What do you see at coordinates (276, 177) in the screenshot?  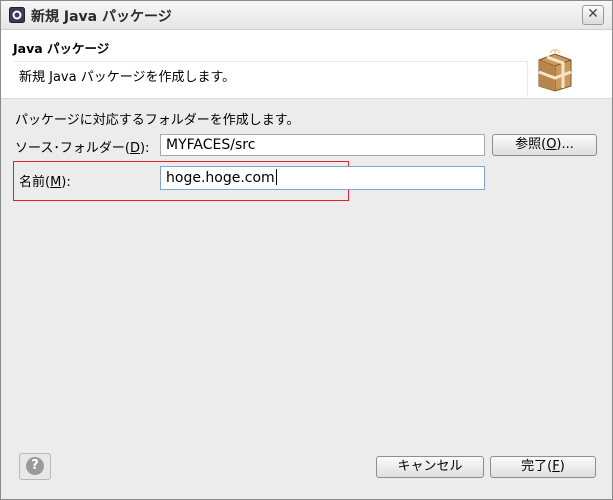 I see `text-caret` at bounding box center [276, 177].